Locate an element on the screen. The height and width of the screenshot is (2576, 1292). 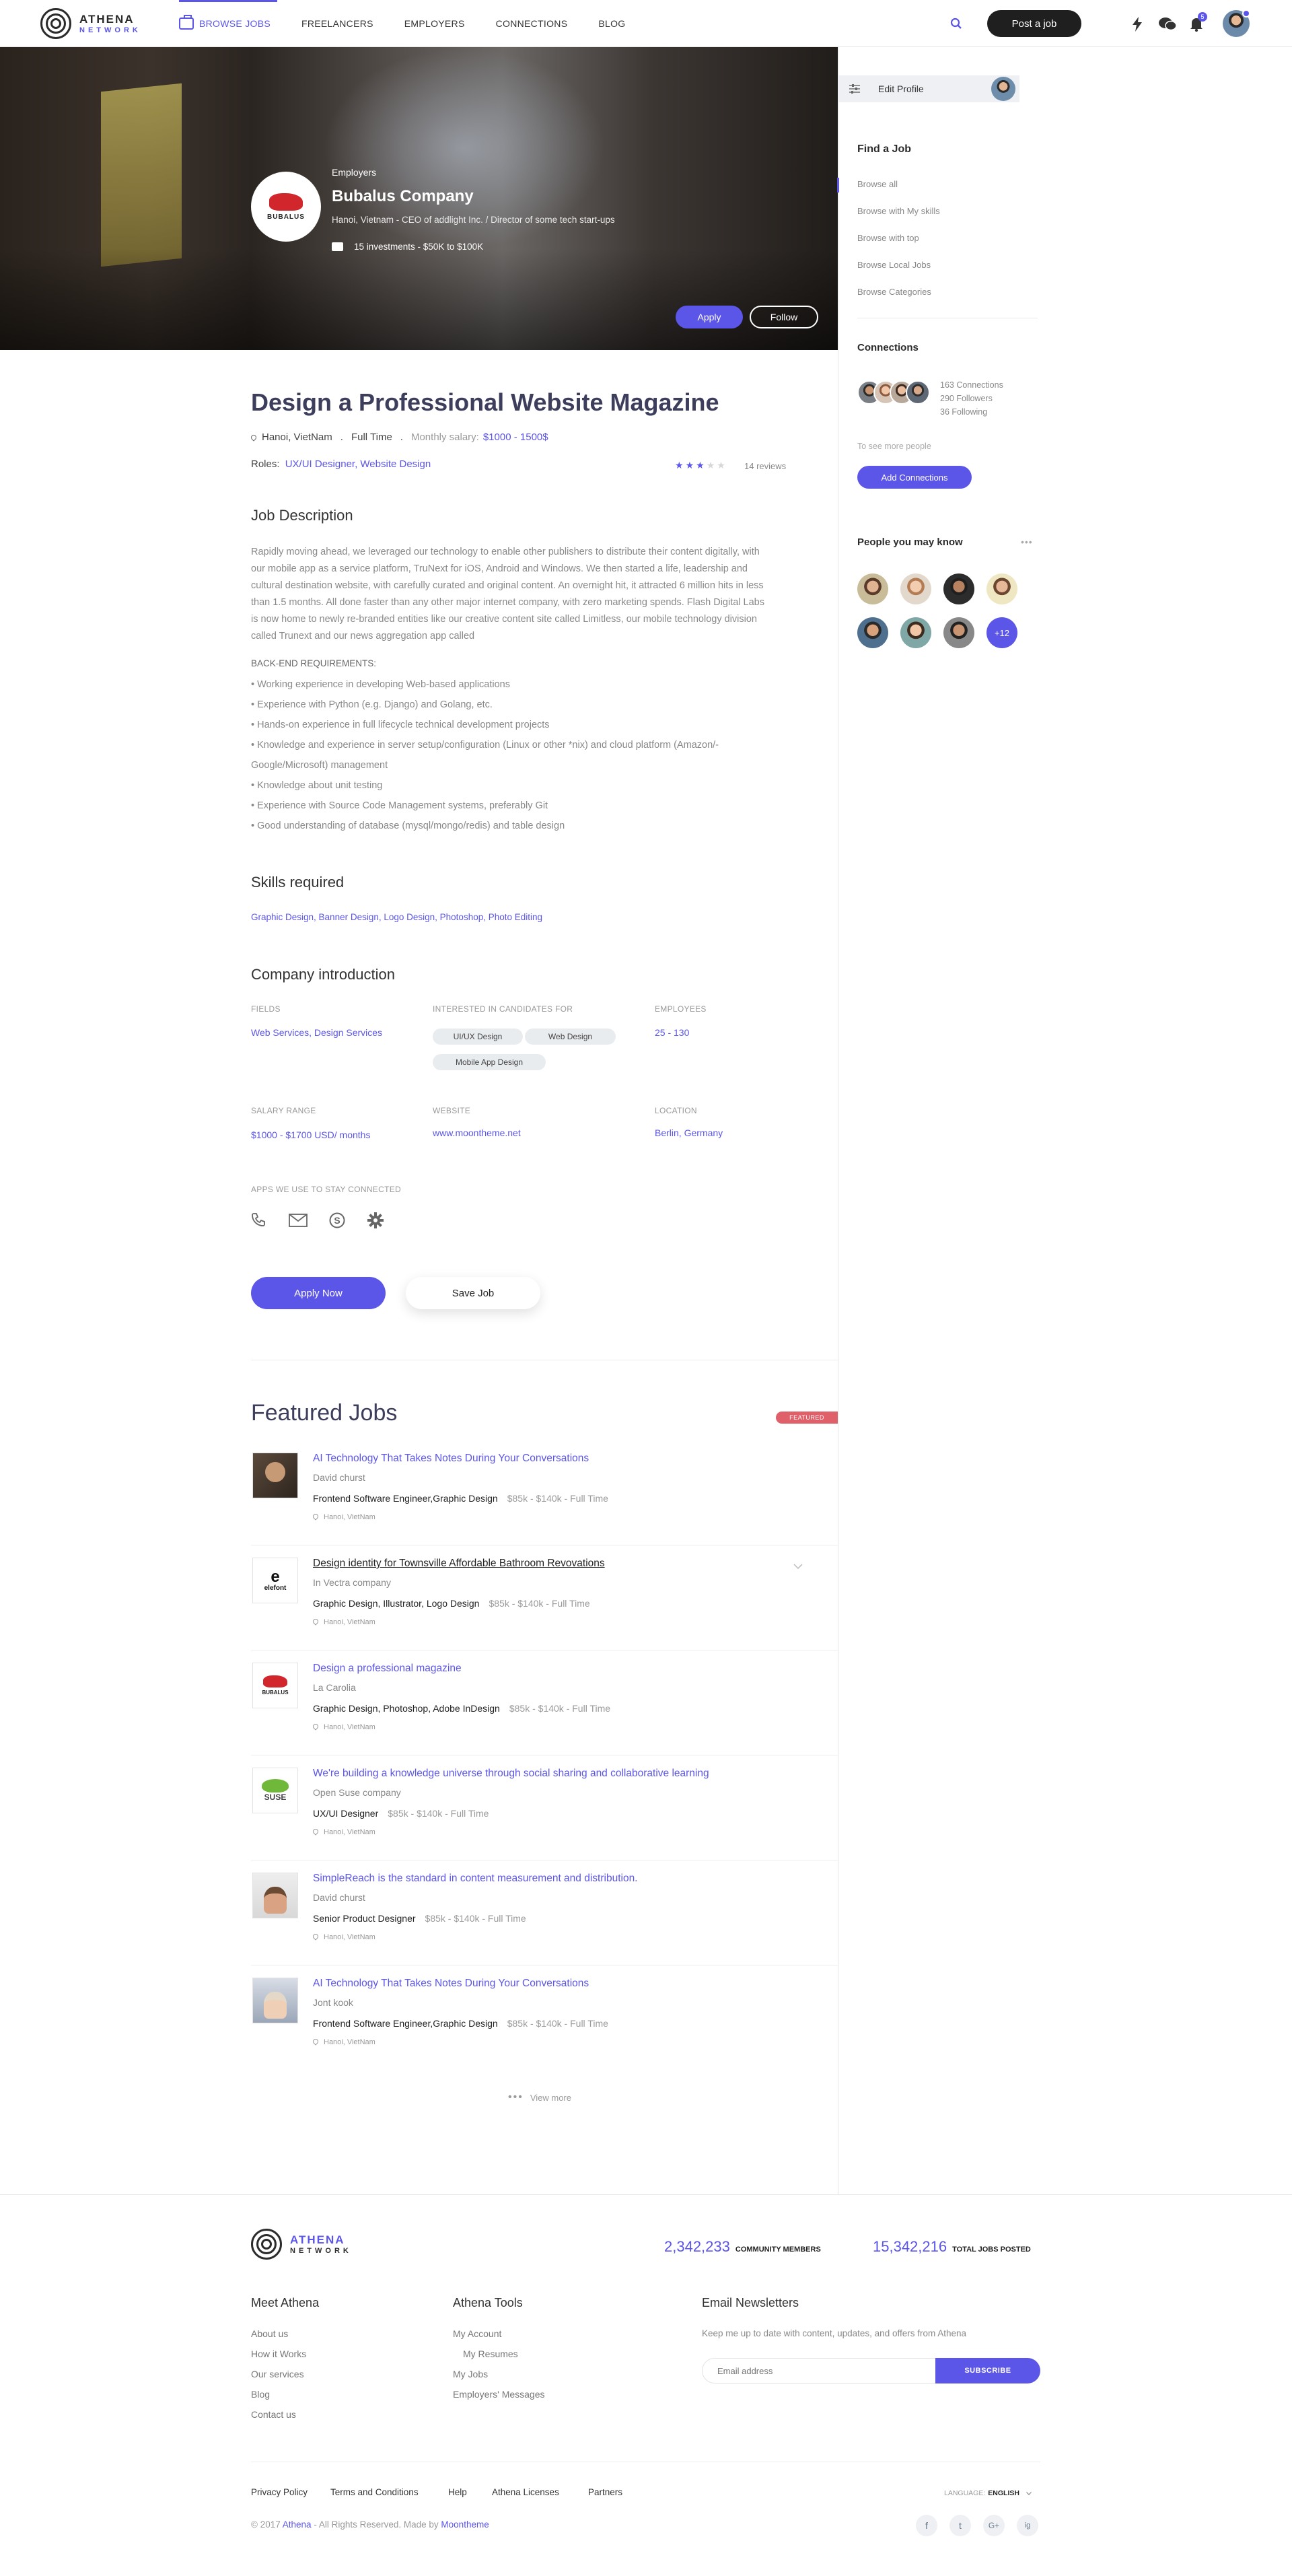
find-job-link-categories: Browse Categories is located at coordinates (894, 292).